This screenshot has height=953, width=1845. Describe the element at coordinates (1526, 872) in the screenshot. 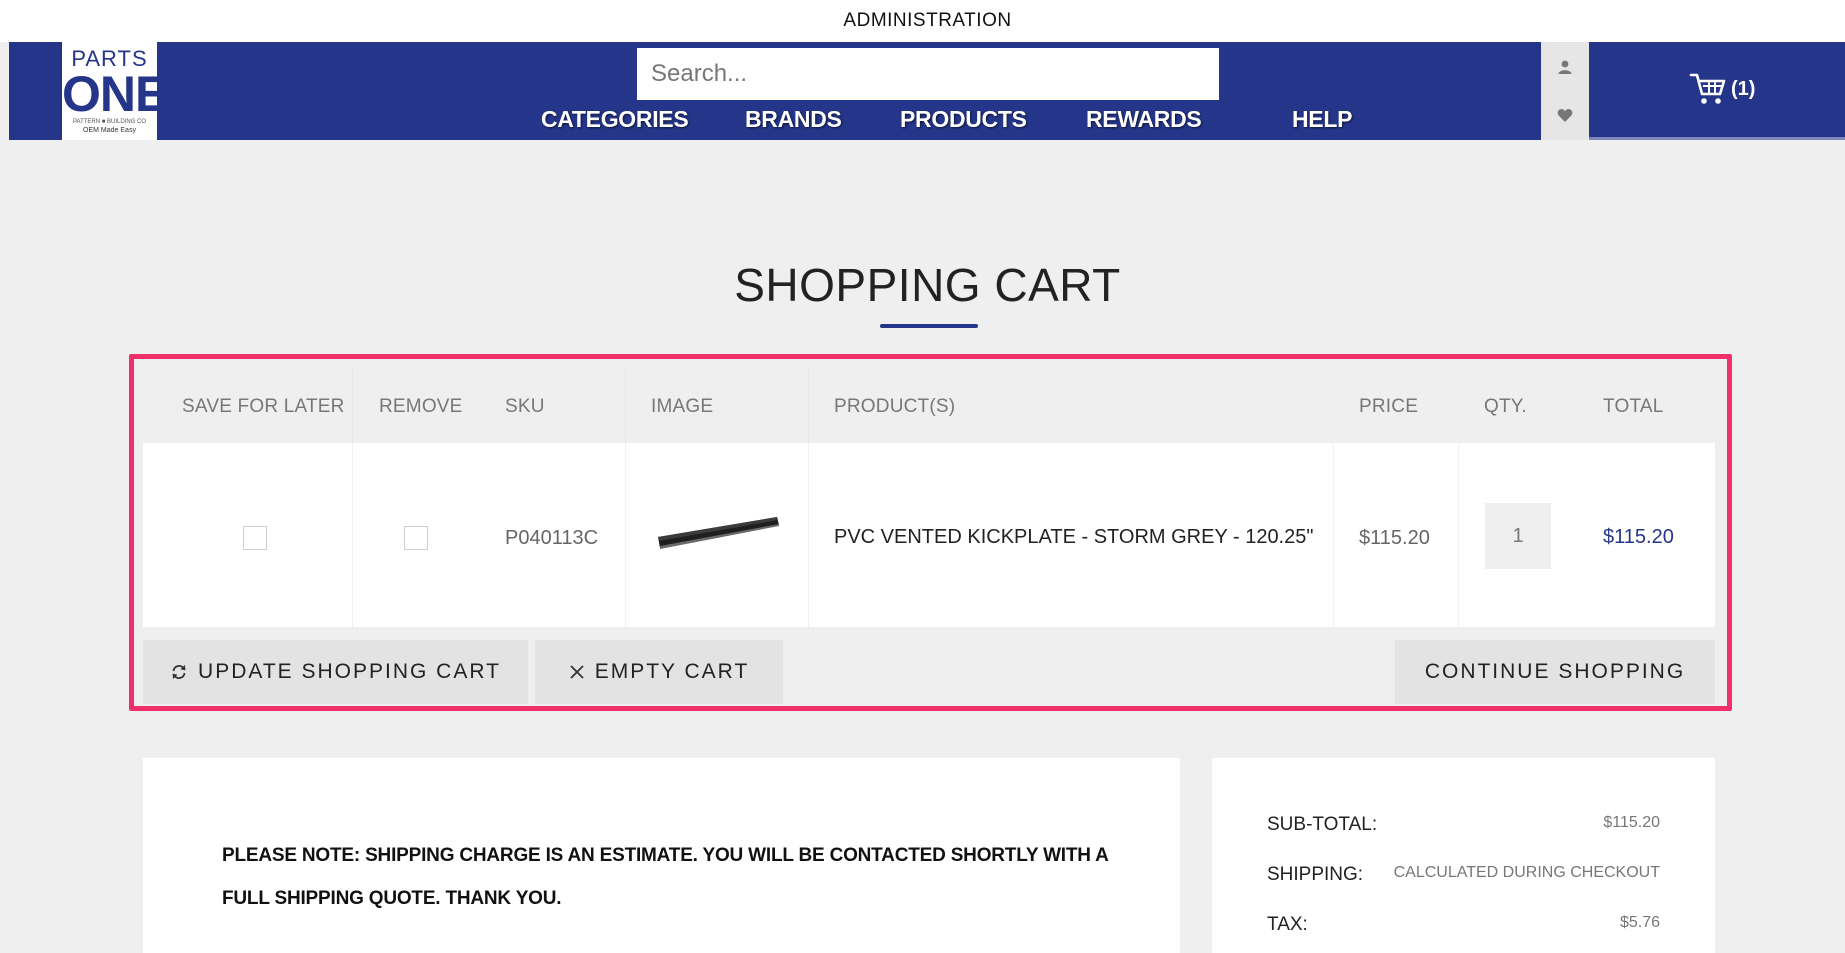

I see `shipping-value: CALCULATED DURING CHECKOUT` at that location.